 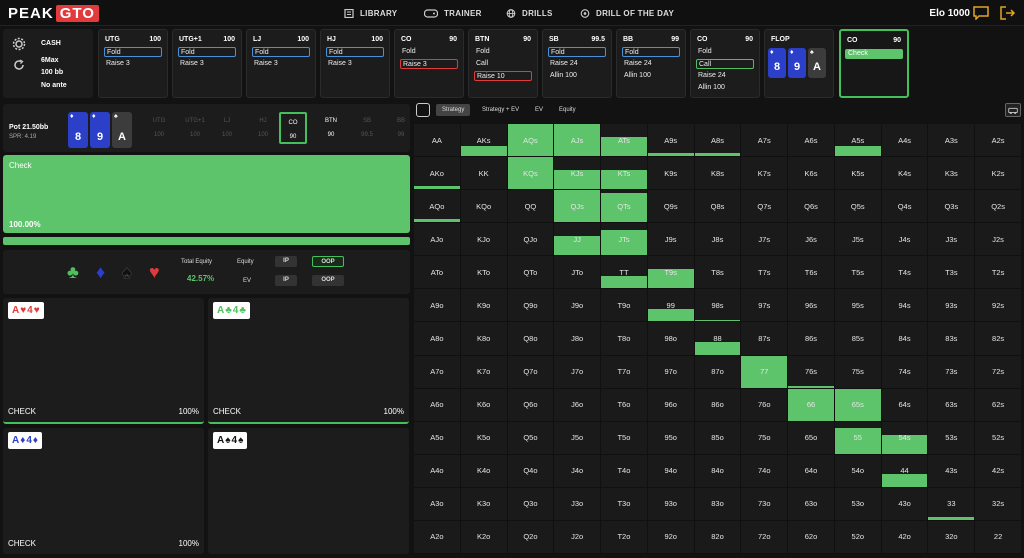 I want to click on matrix-cell-T9s: T9s, so click(x=671, y=273).